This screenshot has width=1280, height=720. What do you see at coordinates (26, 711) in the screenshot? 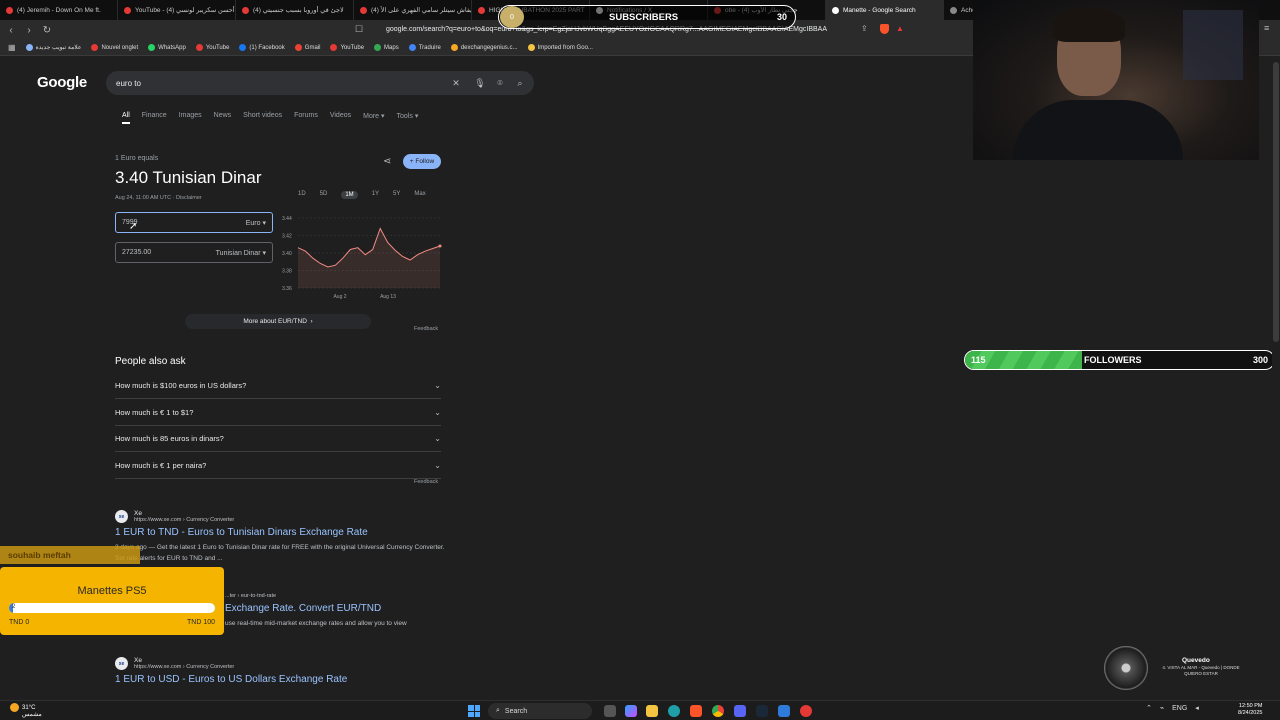
I see `weather-widget: 31°C مشمس` at bounding box center [26, 711].